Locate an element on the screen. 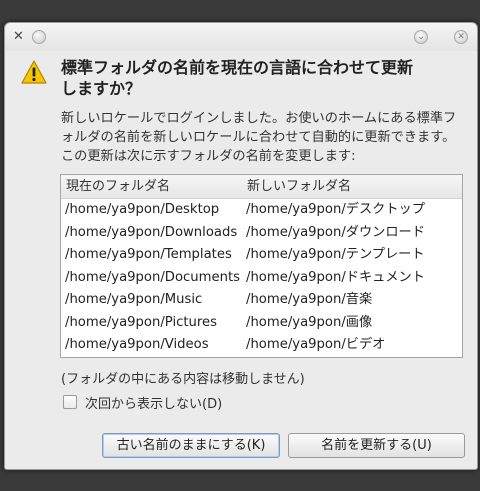 Image resolution: width=480 pixels, height=491 pixels. window-menu-icon is located at coordinates (39, 37).